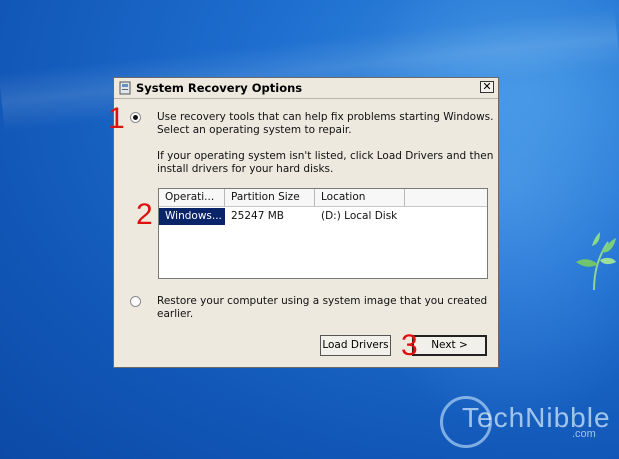 This screenshot has height=459, width=619. What do you see at coordinates (254, 130) in the screenshot?
I see `option1-line2: Select an operating system to repair.` at bounding box center [254, 130].